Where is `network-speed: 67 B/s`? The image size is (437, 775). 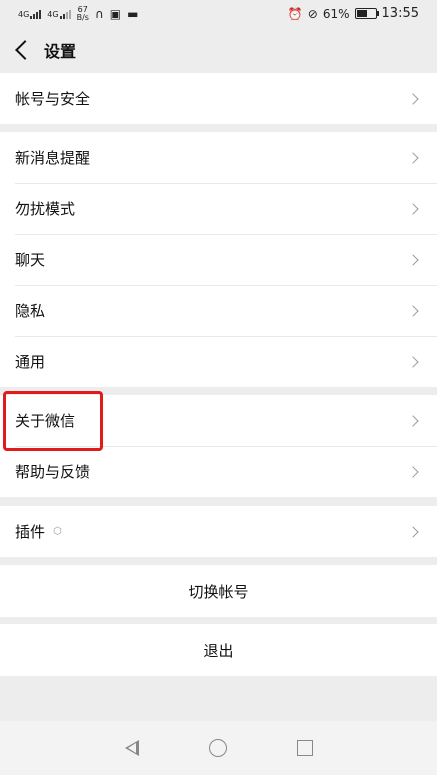
network-speed: 67 B/s is located at coordinates (83, 14).